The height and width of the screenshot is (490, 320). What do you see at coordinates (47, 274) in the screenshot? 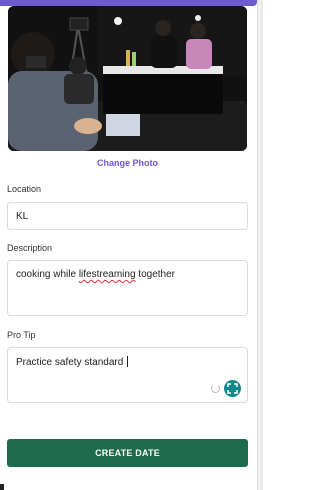
I see `description-text-before: cooking while` at bounding box center [47, 274].